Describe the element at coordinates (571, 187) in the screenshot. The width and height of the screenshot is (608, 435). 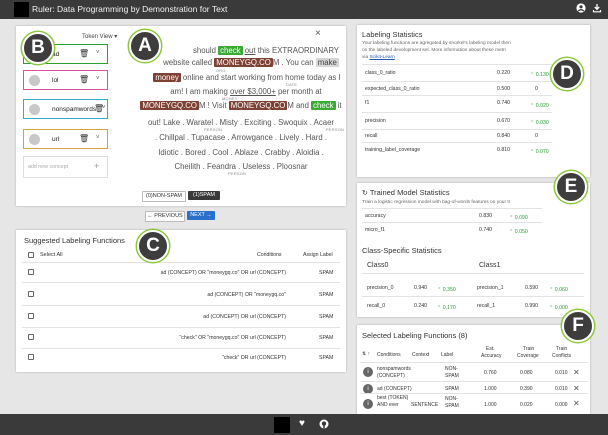
I see `callout-e: E` at that location.